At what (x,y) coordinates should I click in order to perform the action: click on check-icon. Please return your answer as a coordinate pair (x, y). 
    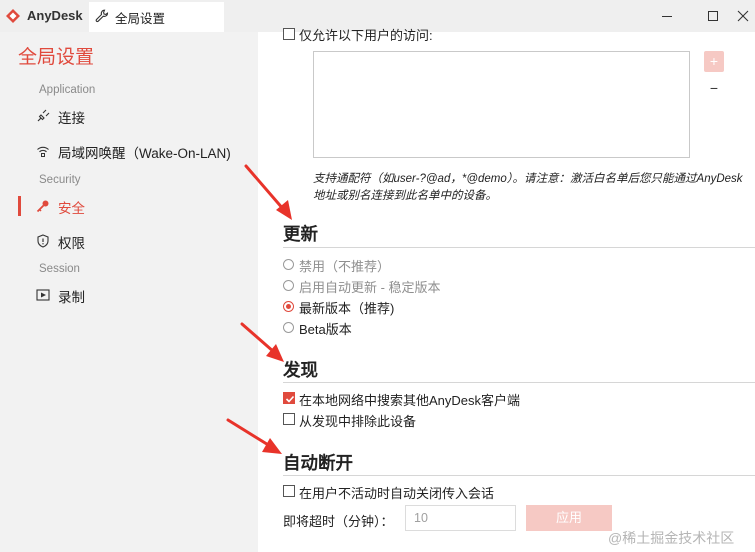
    Looking at the image, I should click on (290, 399).